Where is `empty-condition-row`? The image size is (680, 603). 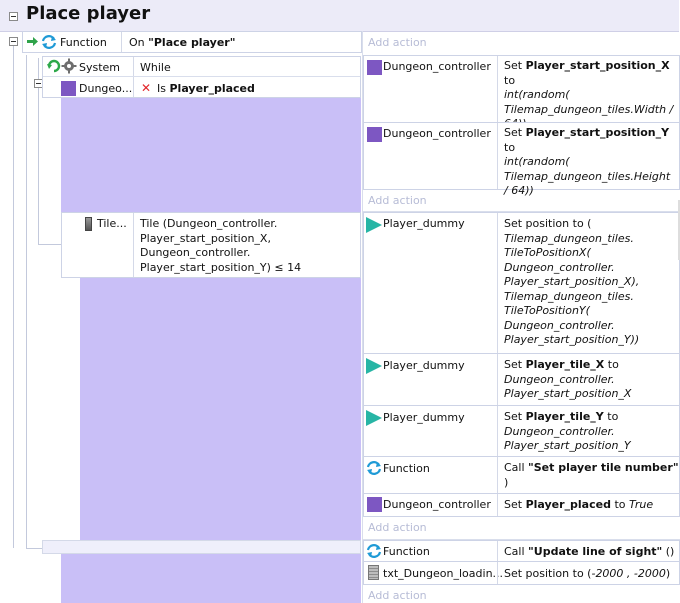
empty-condition-row is located at coordinates (201, 547).